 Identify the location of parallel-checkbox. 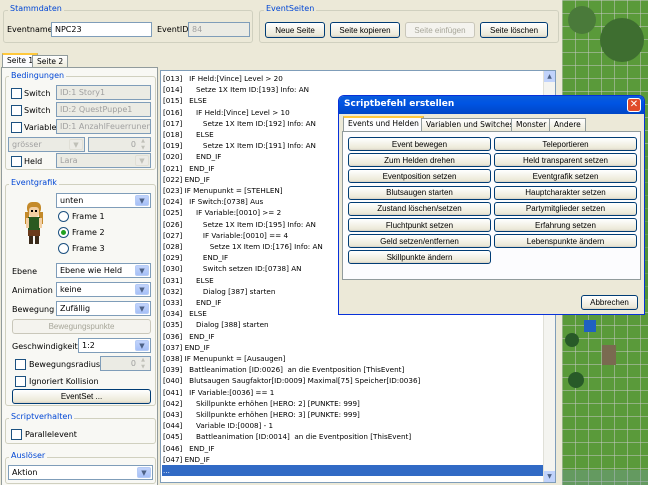
(16, 434).